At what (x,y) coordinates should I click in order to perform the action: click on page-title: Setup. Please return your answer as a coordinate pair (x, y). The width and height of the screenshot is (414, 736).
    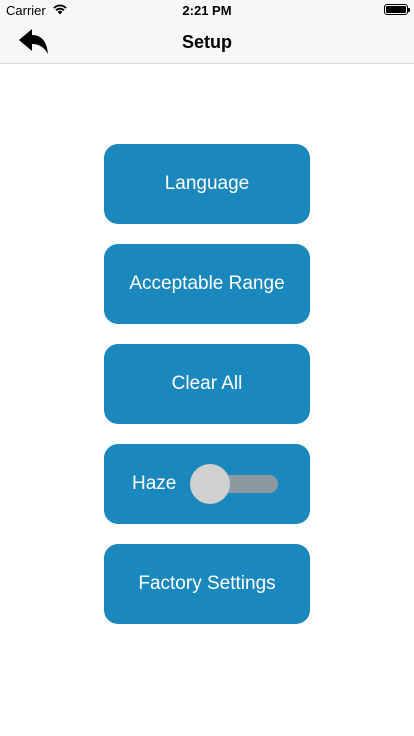
    Looking at the image, I should click on (206, 42).